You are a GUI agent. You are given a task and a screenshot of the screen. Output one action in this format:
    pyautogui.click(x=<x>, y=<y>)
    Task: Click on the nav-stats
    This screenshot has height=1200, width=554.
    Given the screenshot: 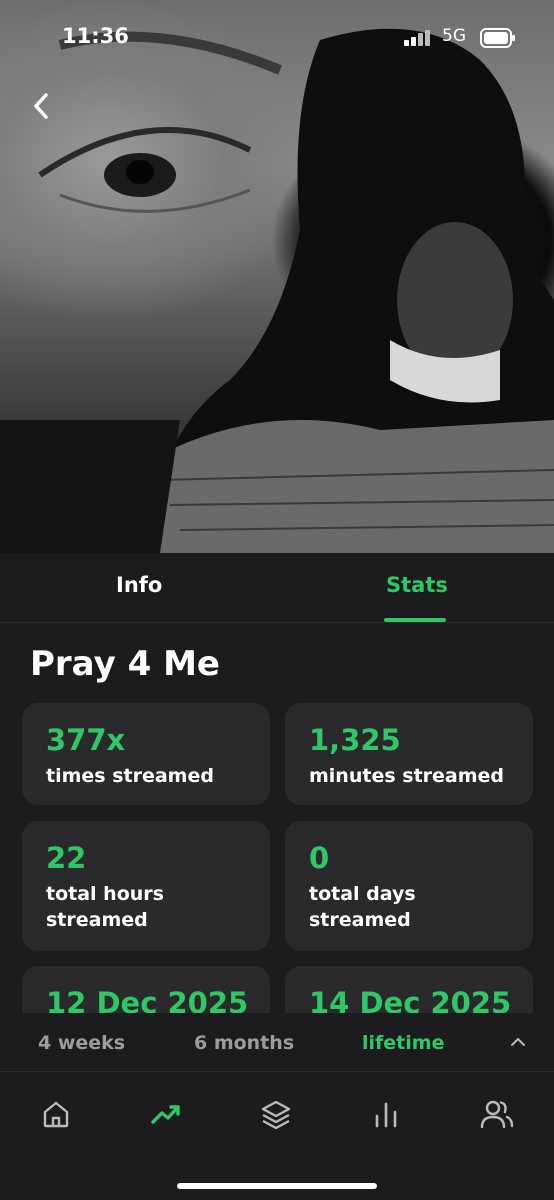 What is the action you would take?
    pyautogui.click(x=166, y=1114)
    